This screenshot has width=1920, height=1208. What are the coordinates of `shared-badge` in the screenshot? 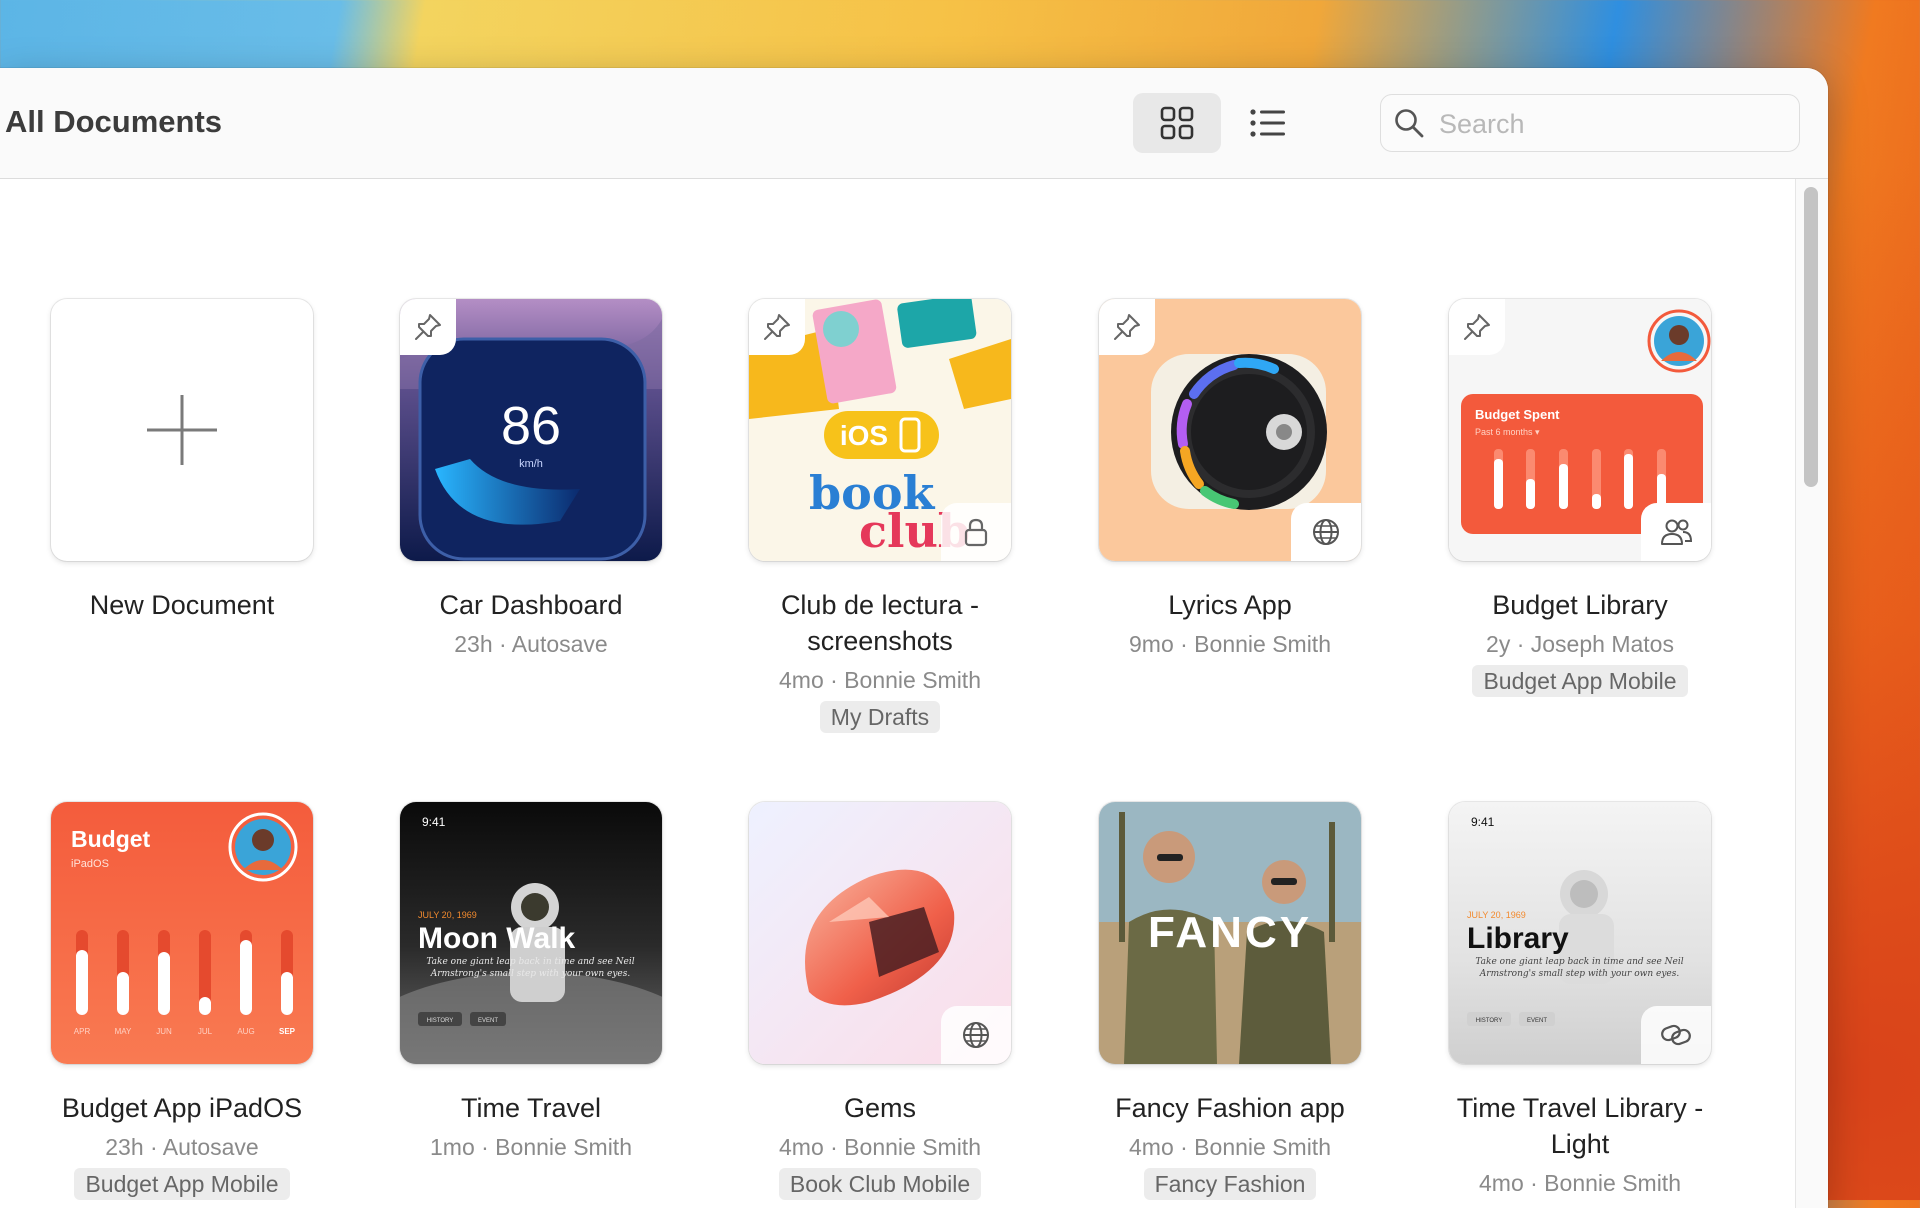 It's located at (1676, 532).